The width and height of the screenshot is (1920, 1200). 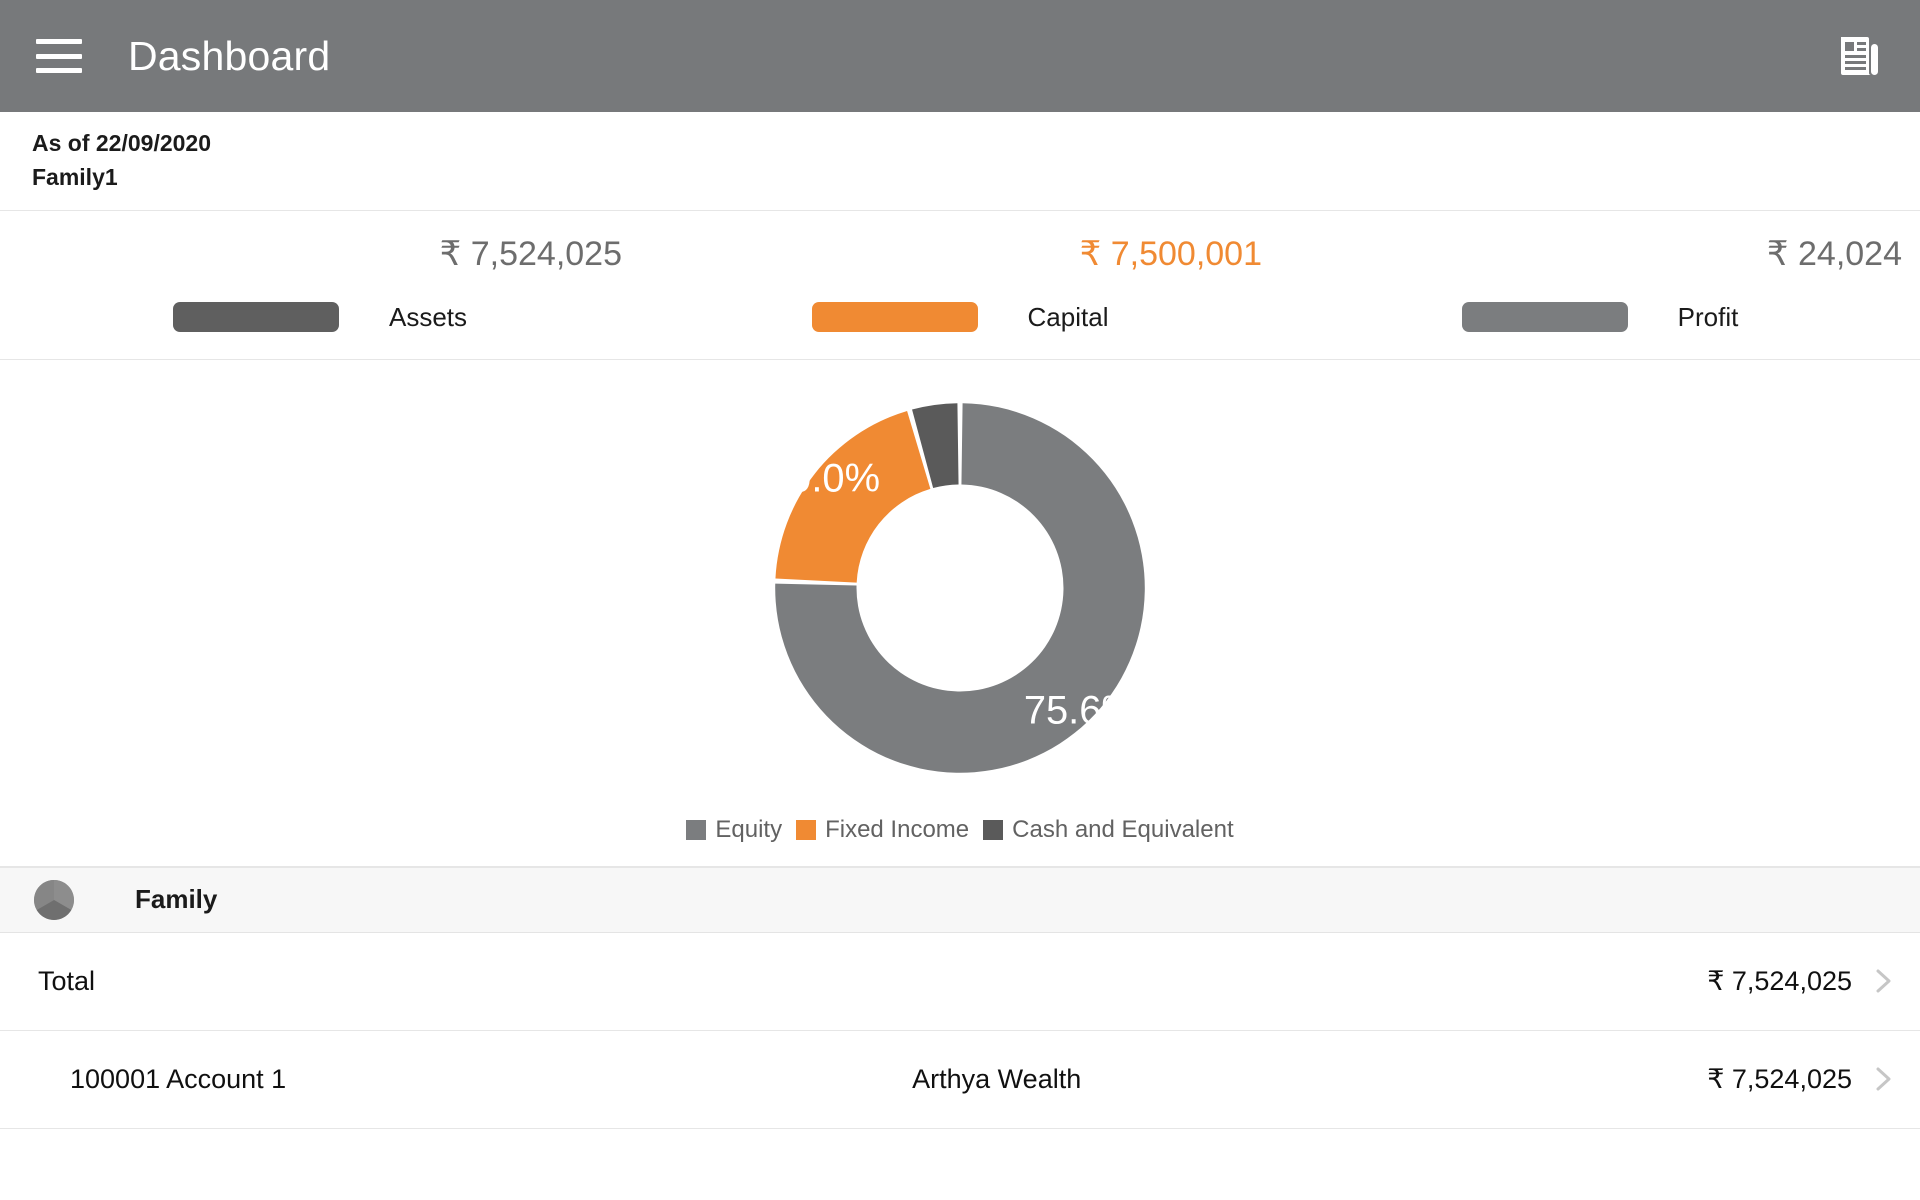 I want to click on legend-swatch-equity, so click(x=696, y=829).